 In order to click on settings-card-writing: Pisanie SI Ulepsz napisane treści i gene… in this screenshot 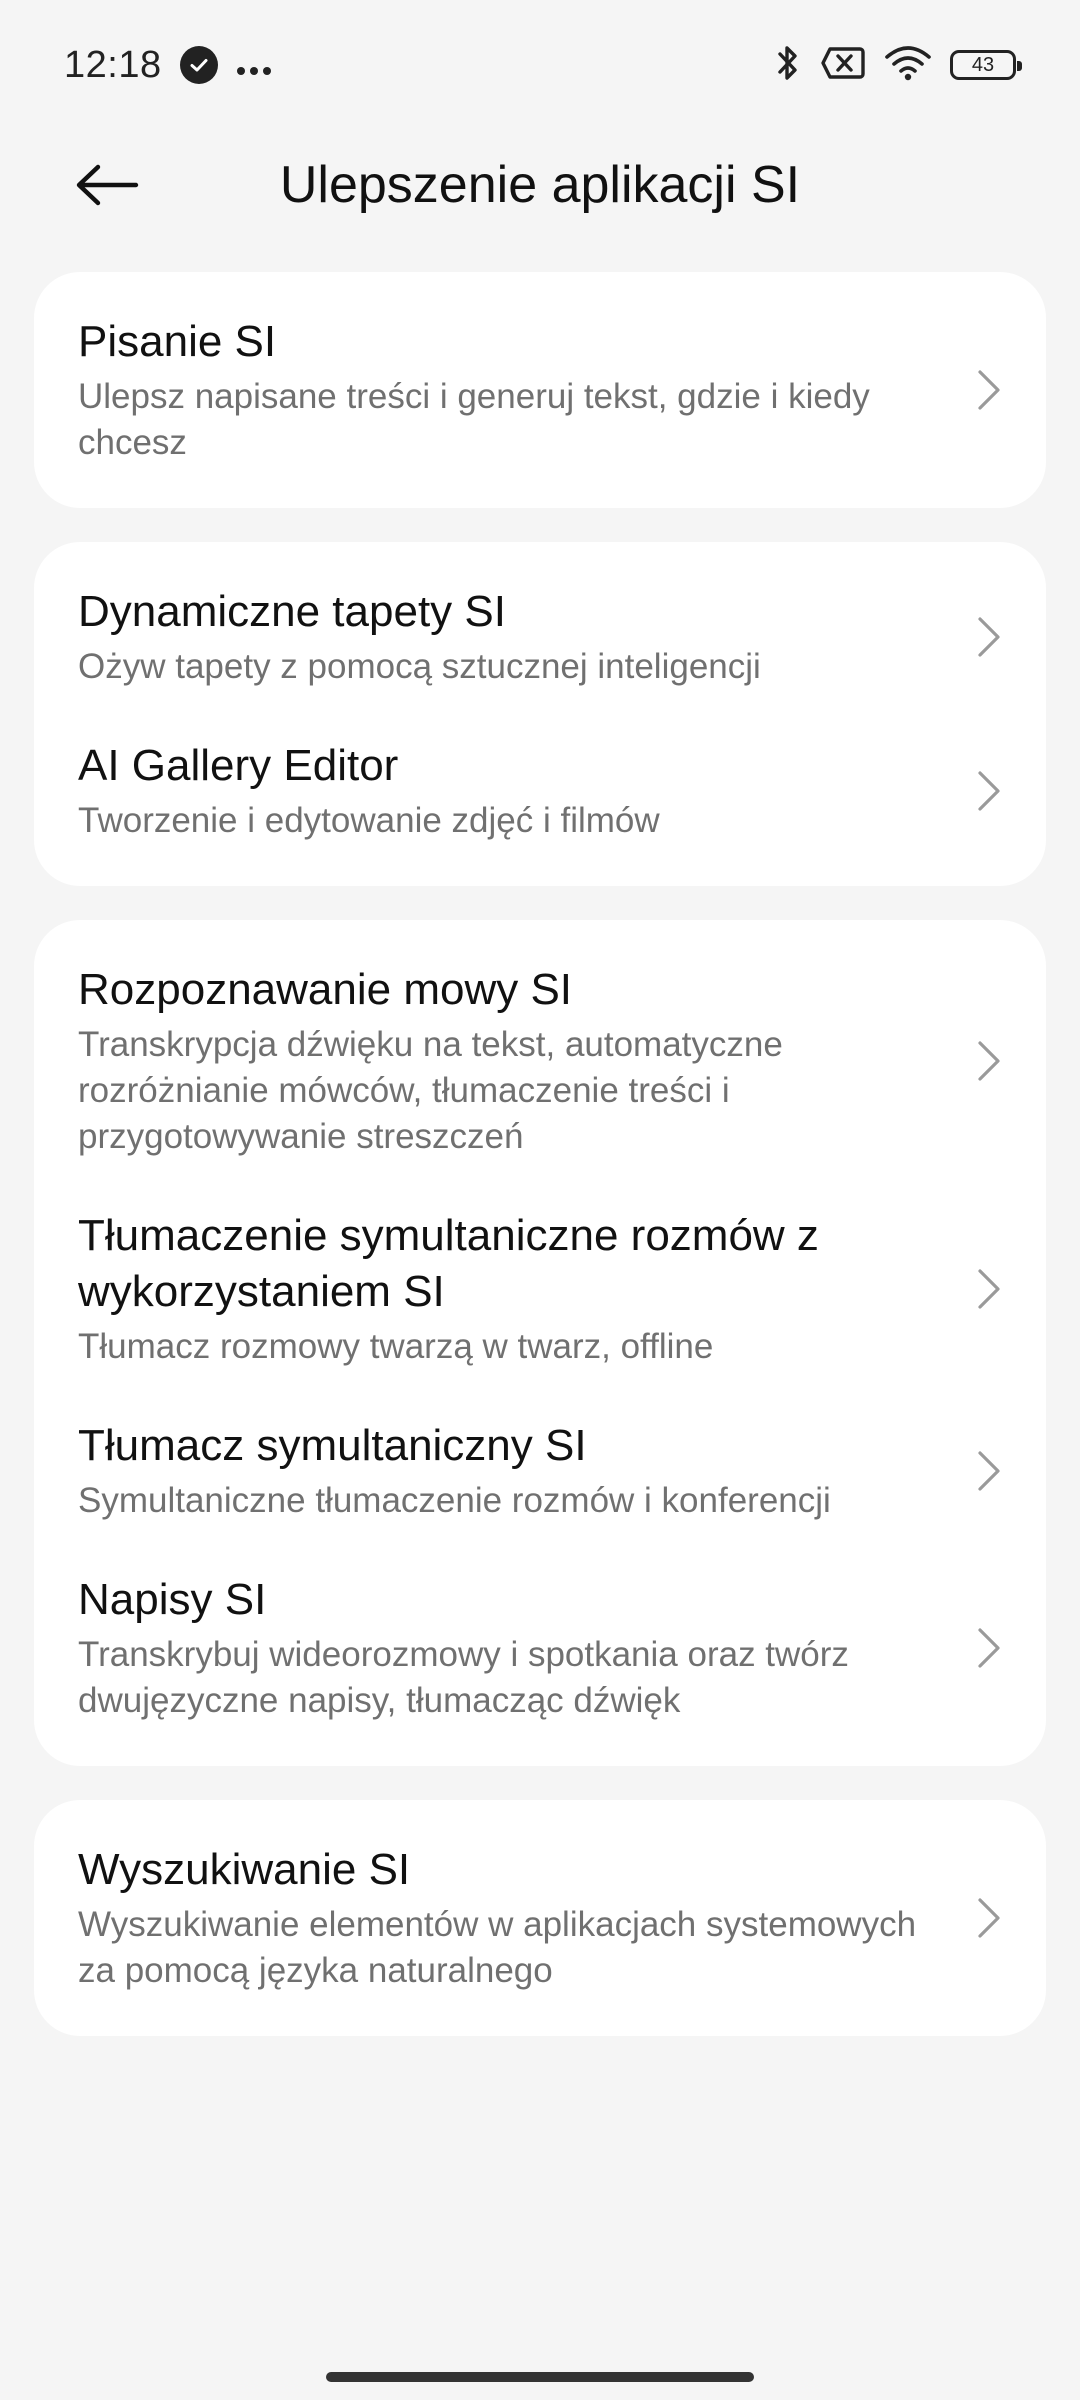, I will do `click(540, 390)`.